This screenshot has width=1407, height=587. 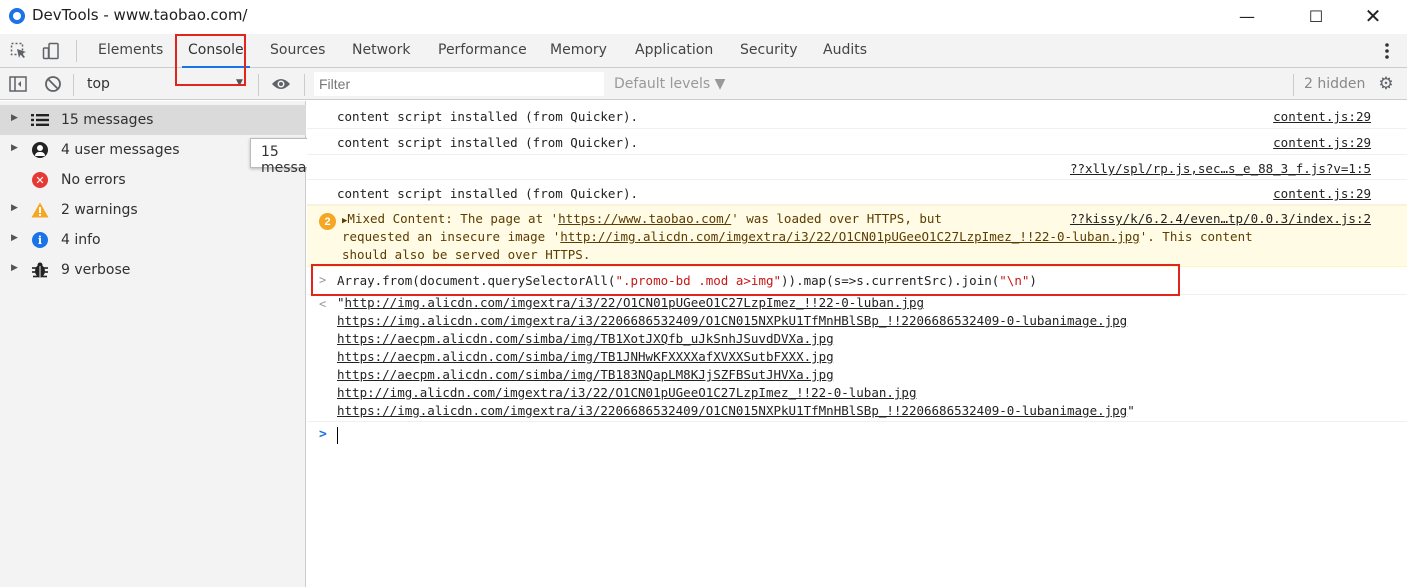 I want to click on warning-source-link: ??kissy/k/6.2.4/even…tp/0.0.3/index.js:2, so click(x=1220, y=218).